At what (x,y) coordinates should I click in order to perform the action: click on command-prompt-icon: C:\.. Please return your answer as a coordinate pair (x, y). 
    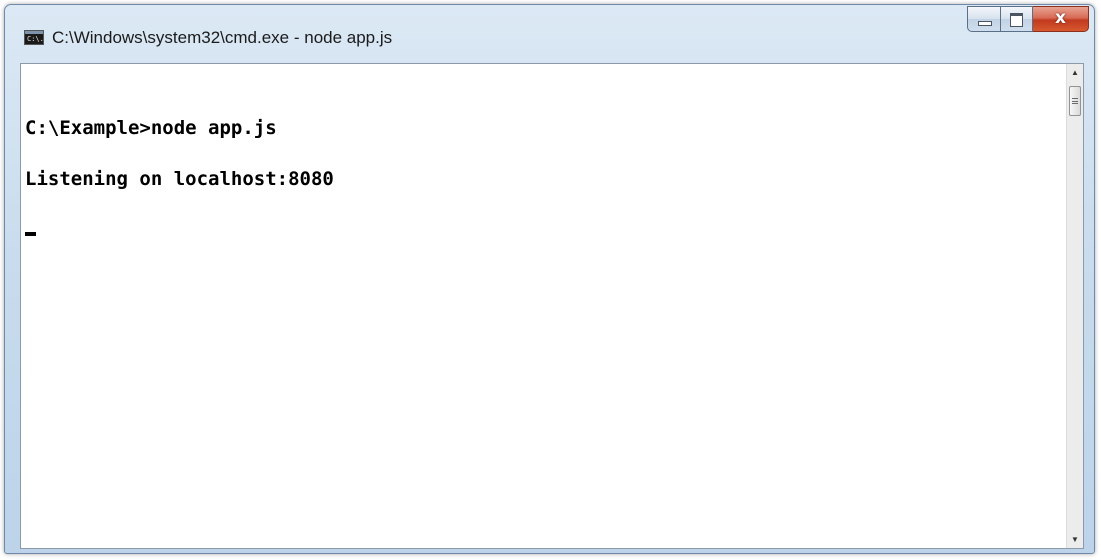
    Looking at the image, I should click on (34, 37).